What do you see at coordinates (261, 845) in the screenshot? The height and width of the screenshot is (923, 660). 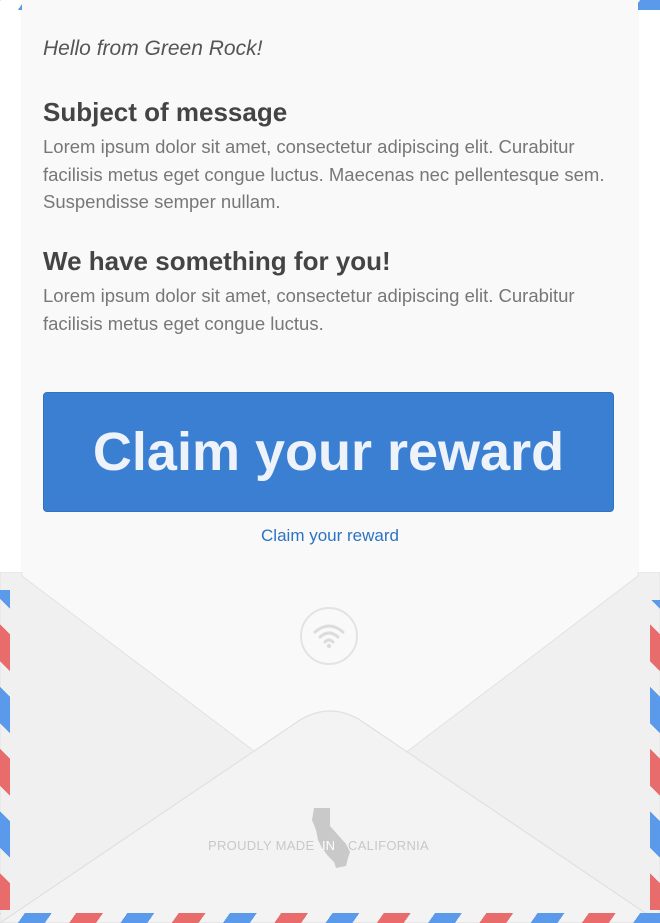 I see `footer-proudly-made: PROUDLY MADE` at bounding box center [261, 845].